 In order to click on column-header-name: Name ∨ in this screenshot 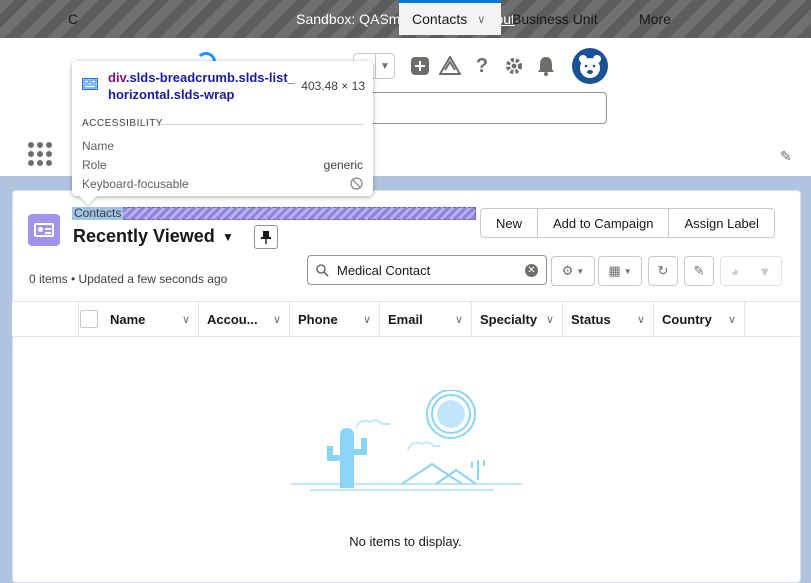, I will do `click(150, 319)`.